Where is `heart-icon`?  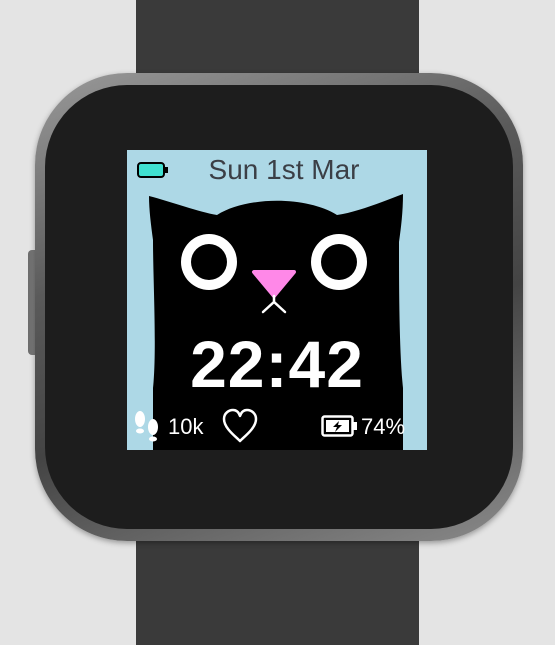
heart-icon is located at coordinates (240, 425).